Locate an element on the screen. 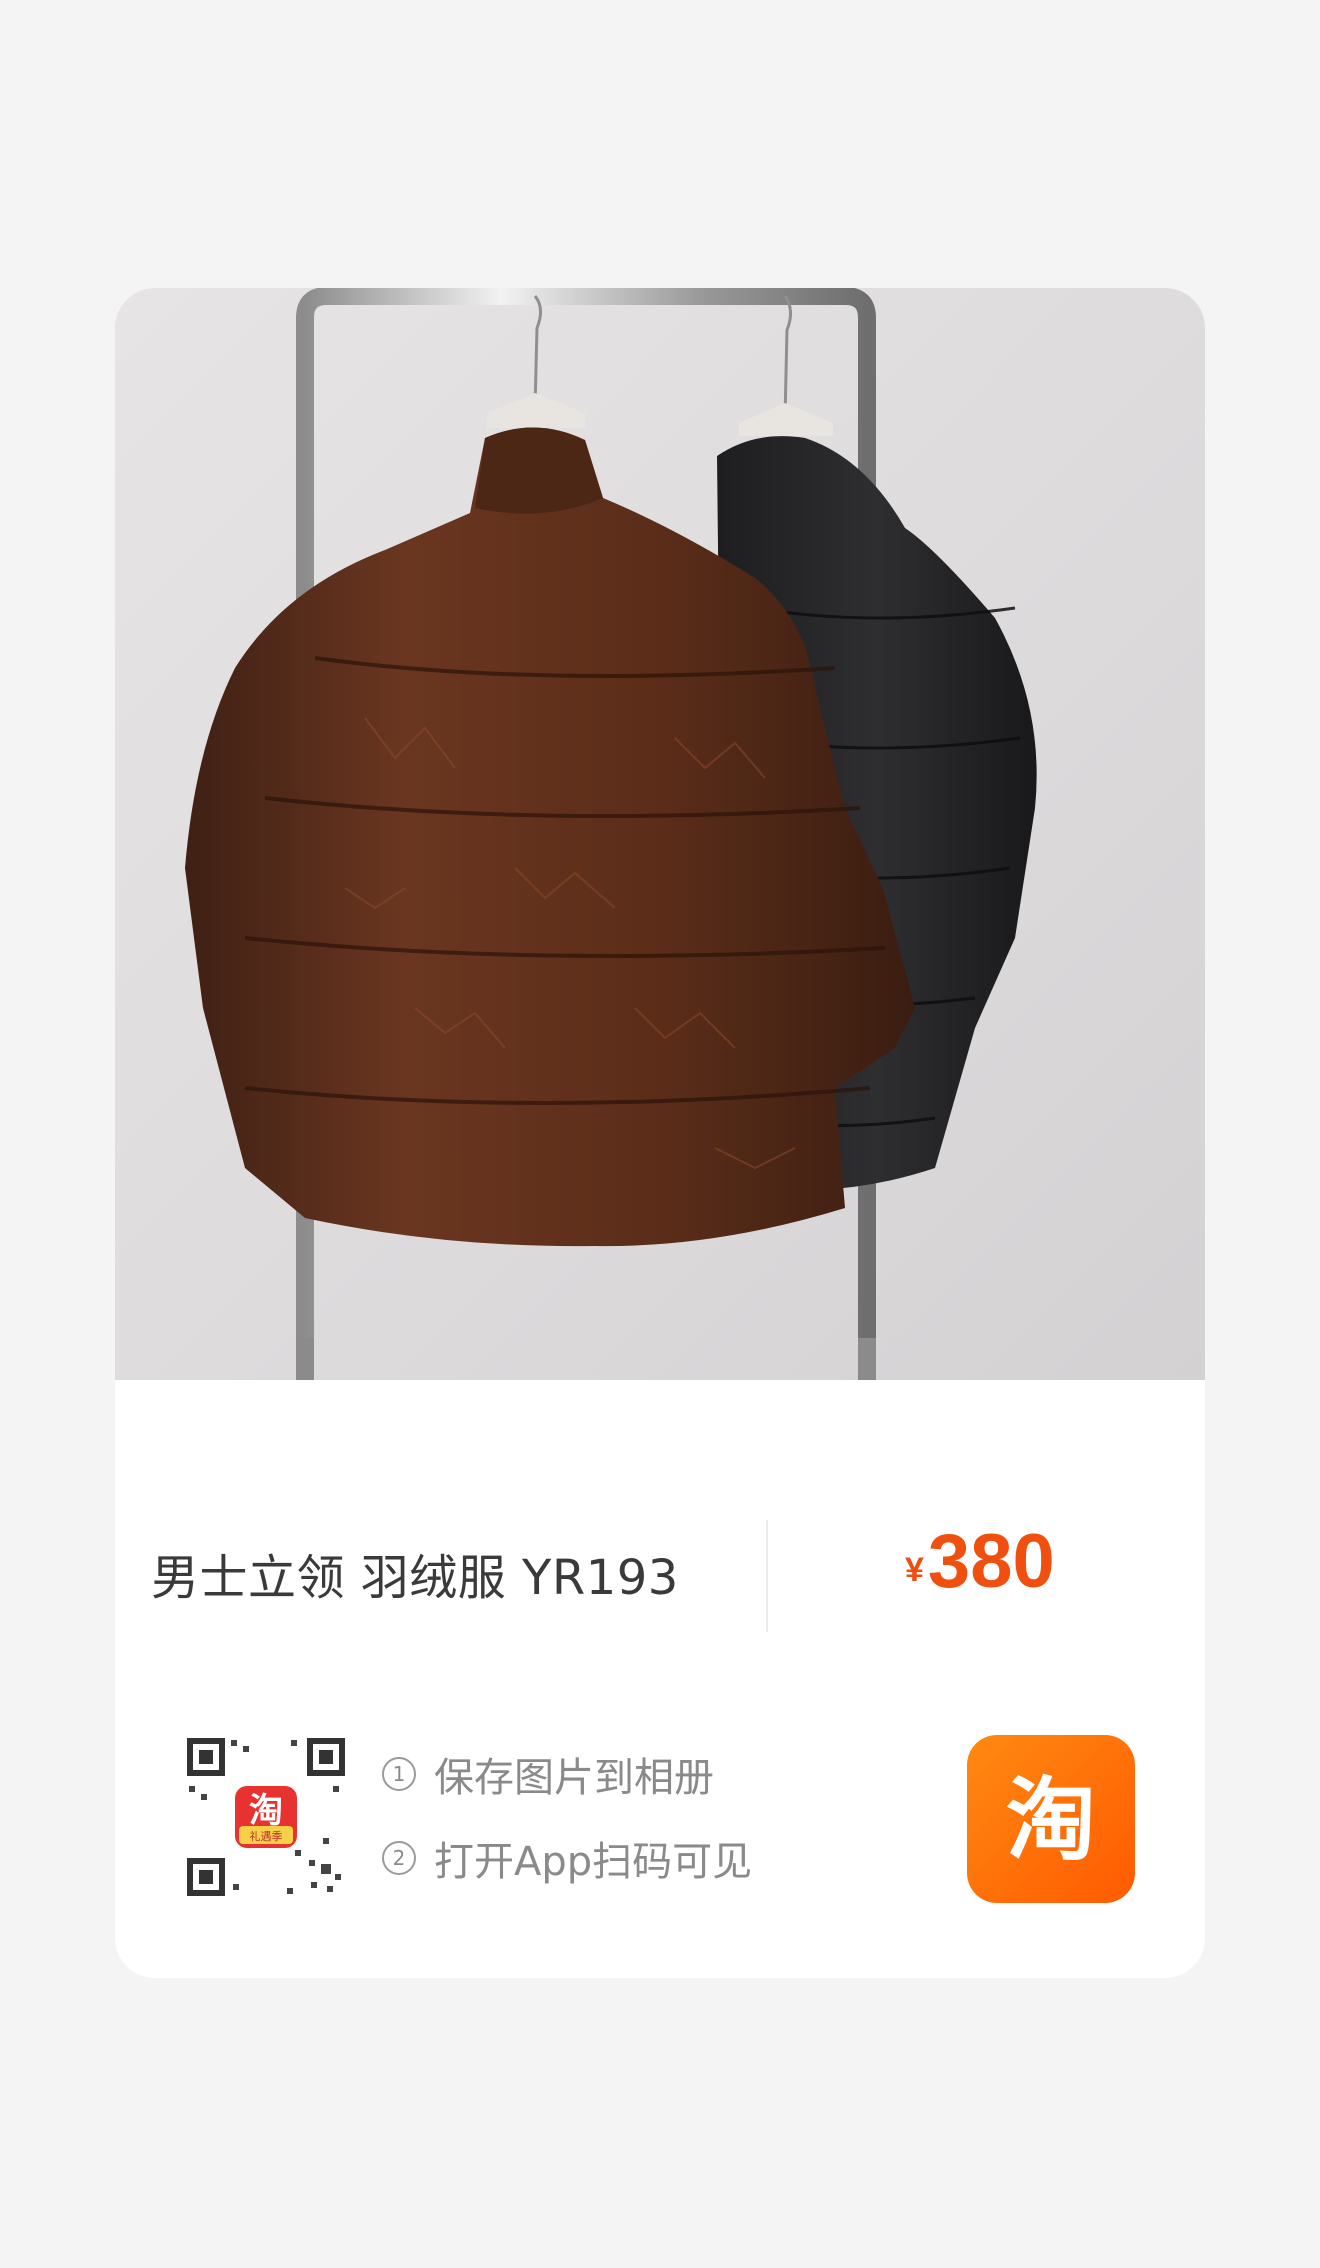 The height and width of the screenshot is (2268, 1320). step-open-app: 2 打开App扫码可见 is located at coordinates (567, 1858).